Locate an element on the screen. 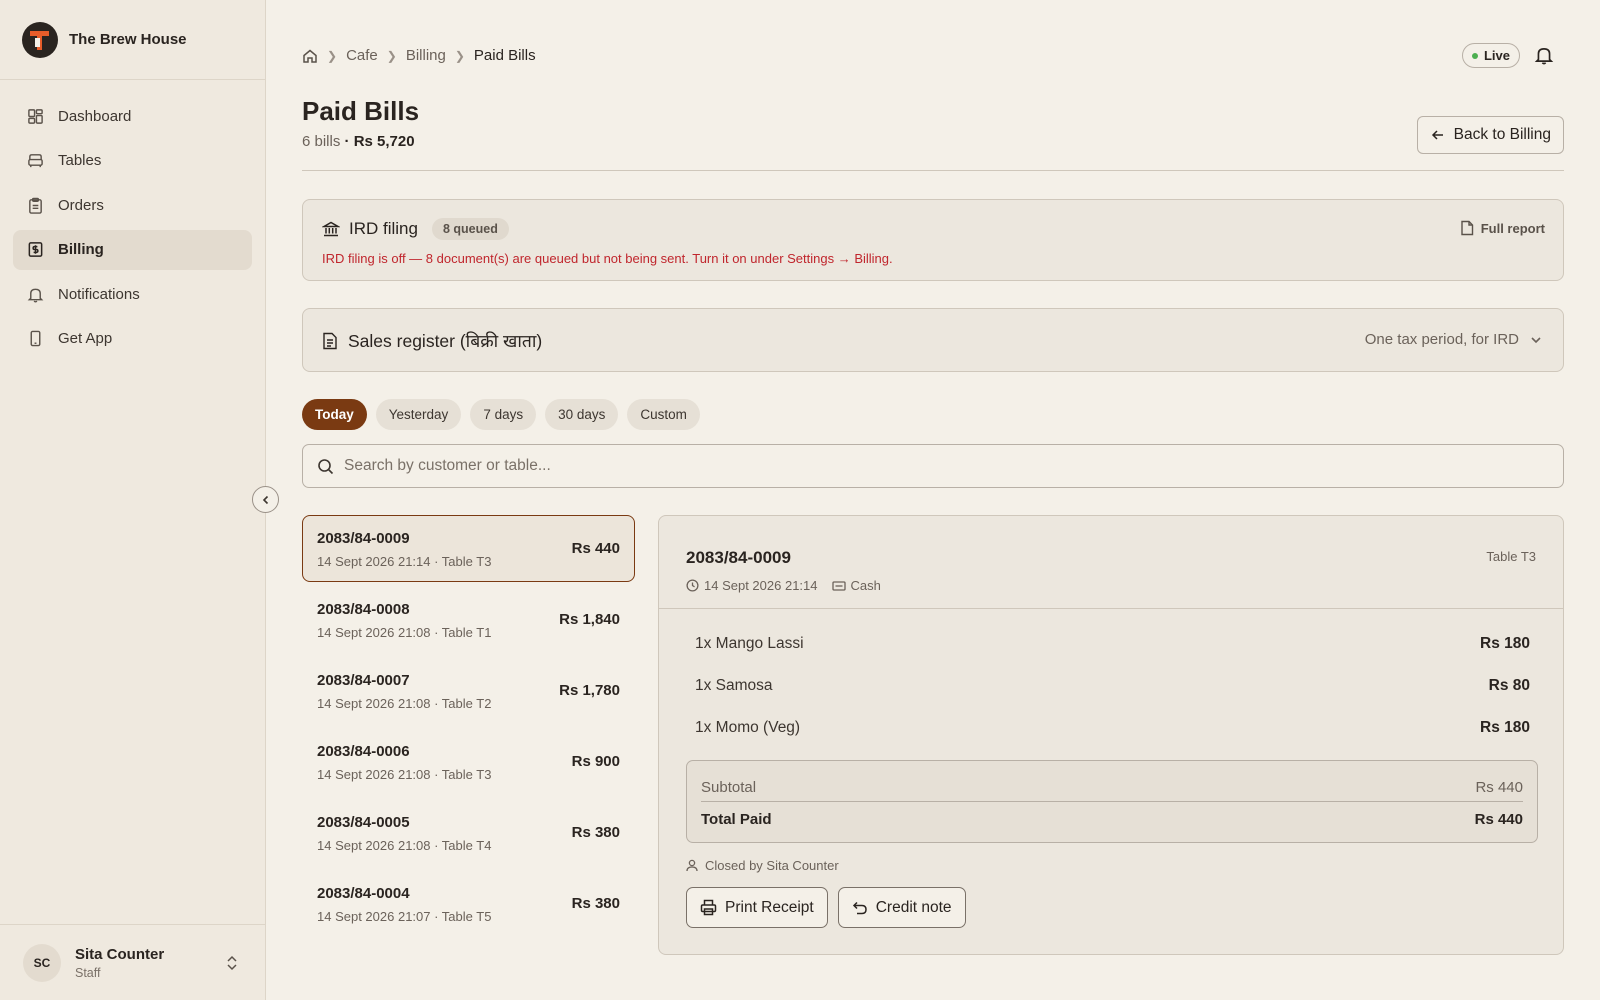 The height and width of the screenshot is (1000, 1600). sidebar-item-notifications: Notifications is located at coordinates (132, 294).